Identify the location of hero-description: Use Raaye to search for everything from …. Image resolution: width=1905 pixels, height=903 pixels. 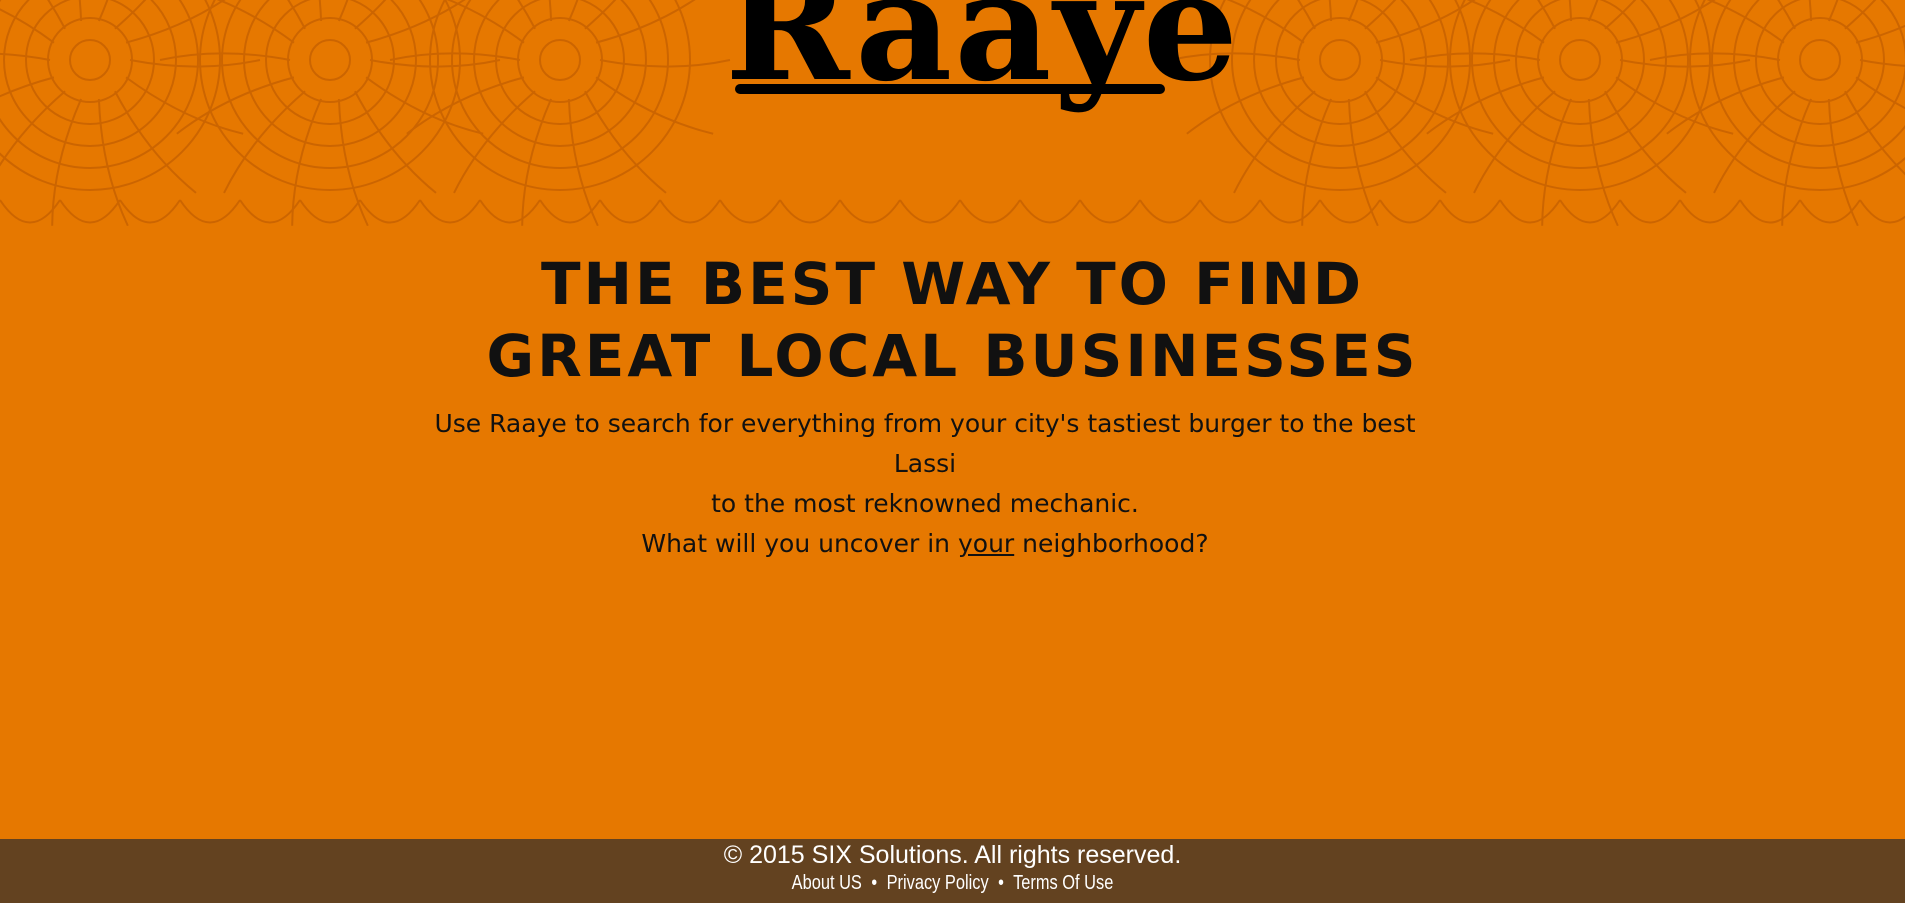
(925, 484).